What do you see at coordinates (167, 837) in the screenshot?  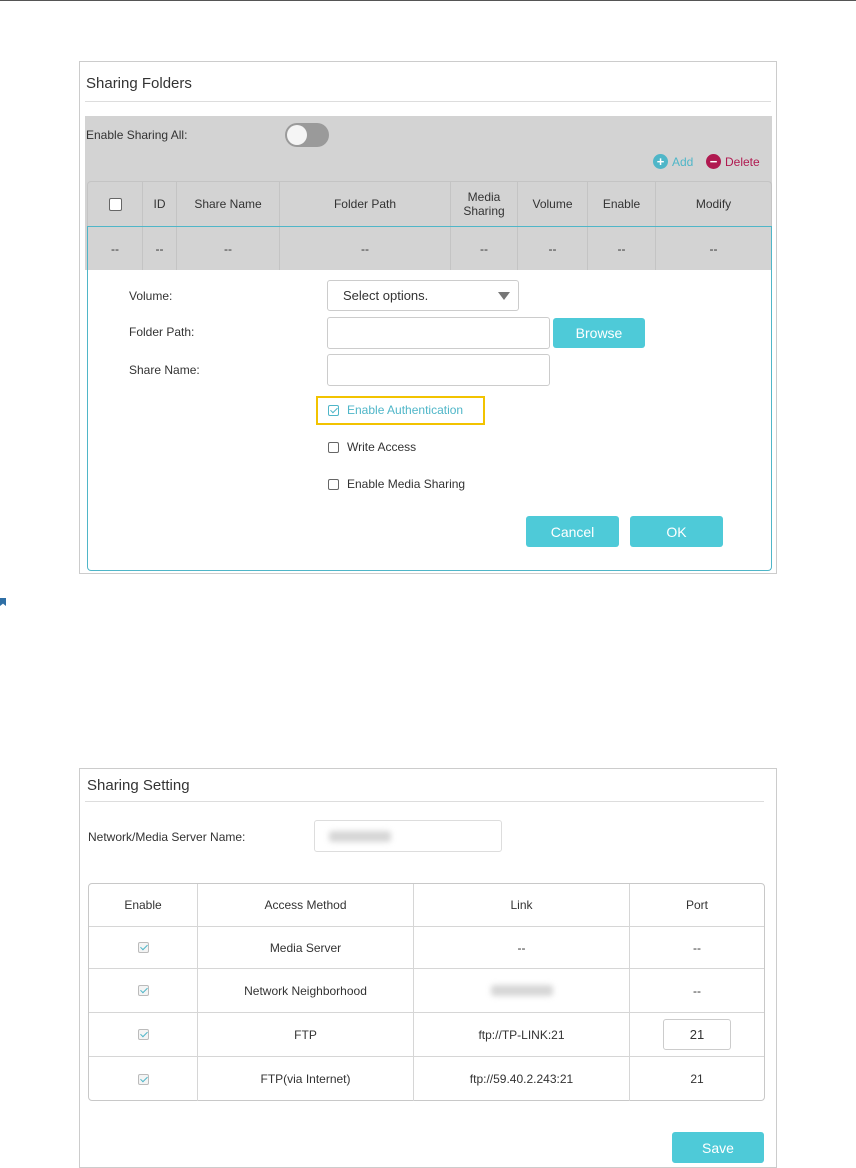 I see `server-name-label: Network/Media Server Name:` at bounding box center [167, 837].